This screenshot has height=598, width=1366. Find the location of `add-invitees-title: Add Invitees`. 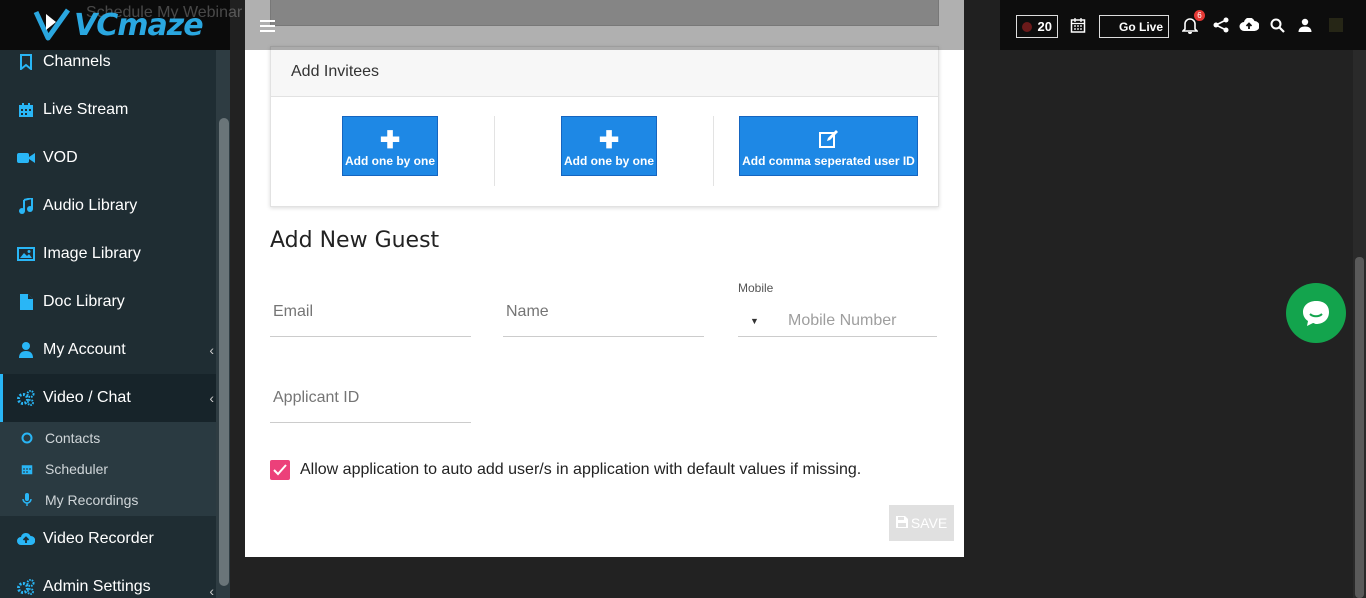

add-invitees-title: Add Invitees is located at coordinates (604, 72).